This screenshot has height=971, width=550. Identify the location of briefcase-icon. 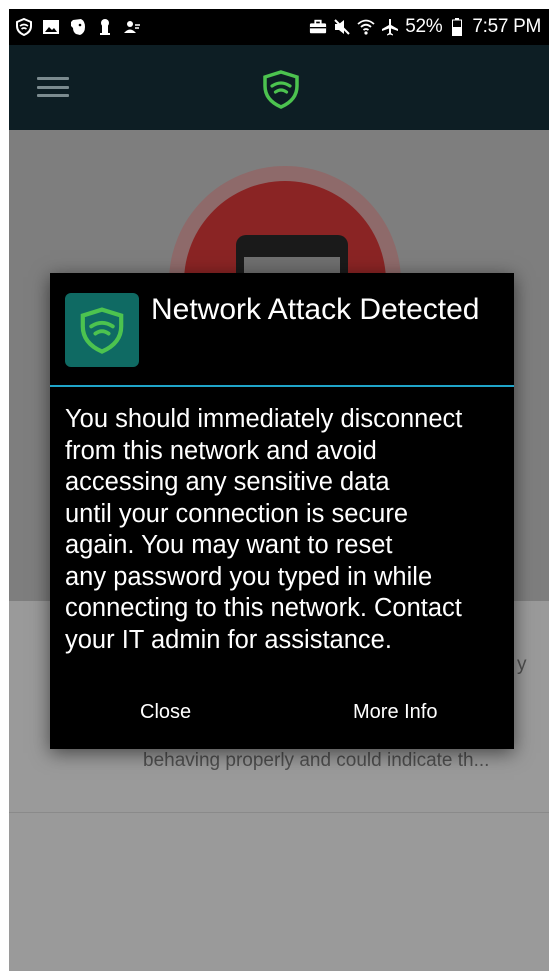
(318, 27).